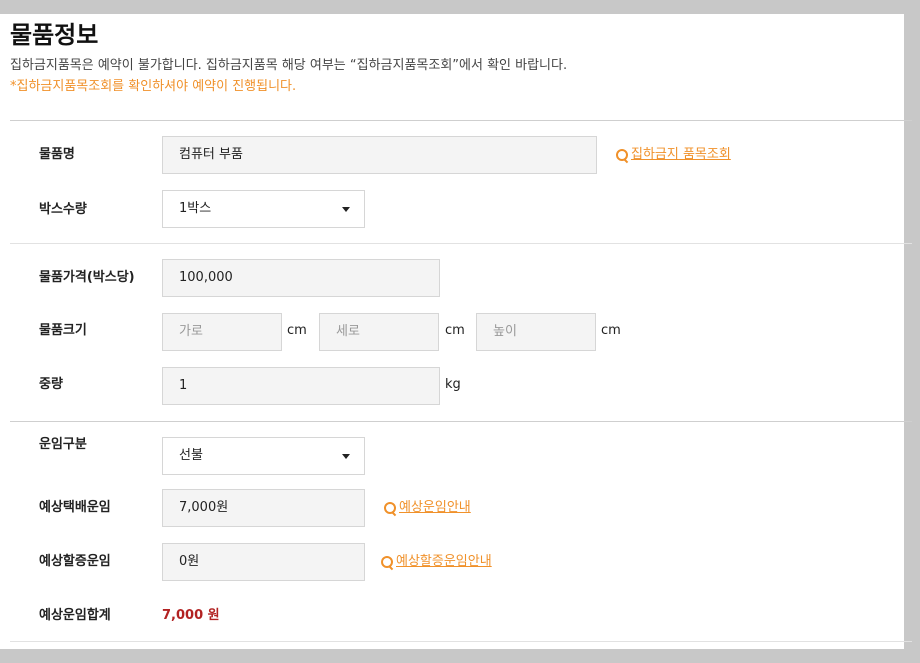  Describe the element at coordinates (87, 277) in the screenshot. I see `item-price-label: 물품가격(박스당)` at that location.